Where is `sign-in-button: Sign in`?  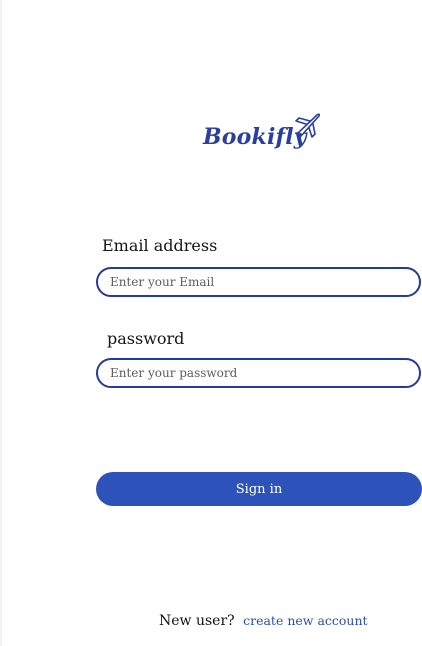 sign-in-button: Sign in is located at coordinates (259, 489).